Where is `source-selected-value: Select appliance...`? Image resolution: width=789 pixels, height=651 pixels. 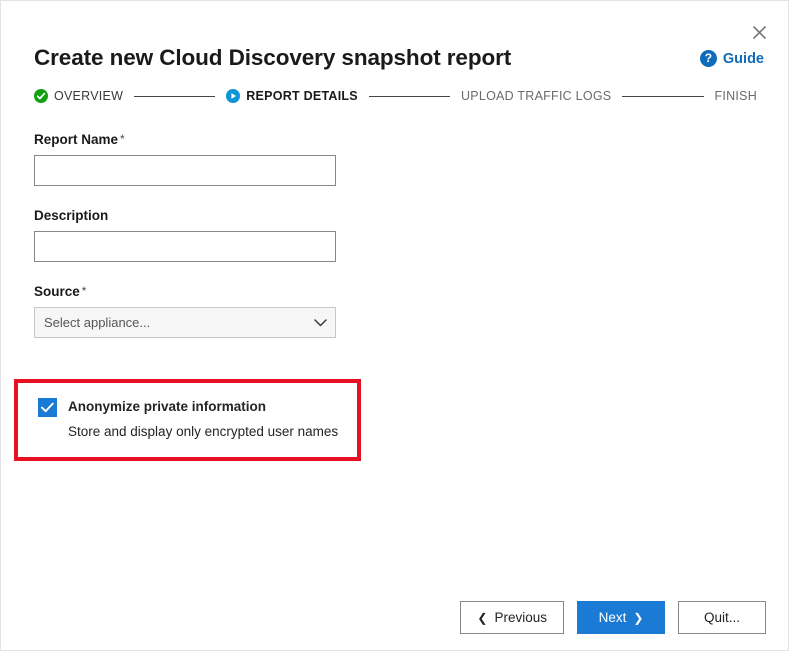 source-selected-value: Select appliance... is located at coordinates (97, 322).